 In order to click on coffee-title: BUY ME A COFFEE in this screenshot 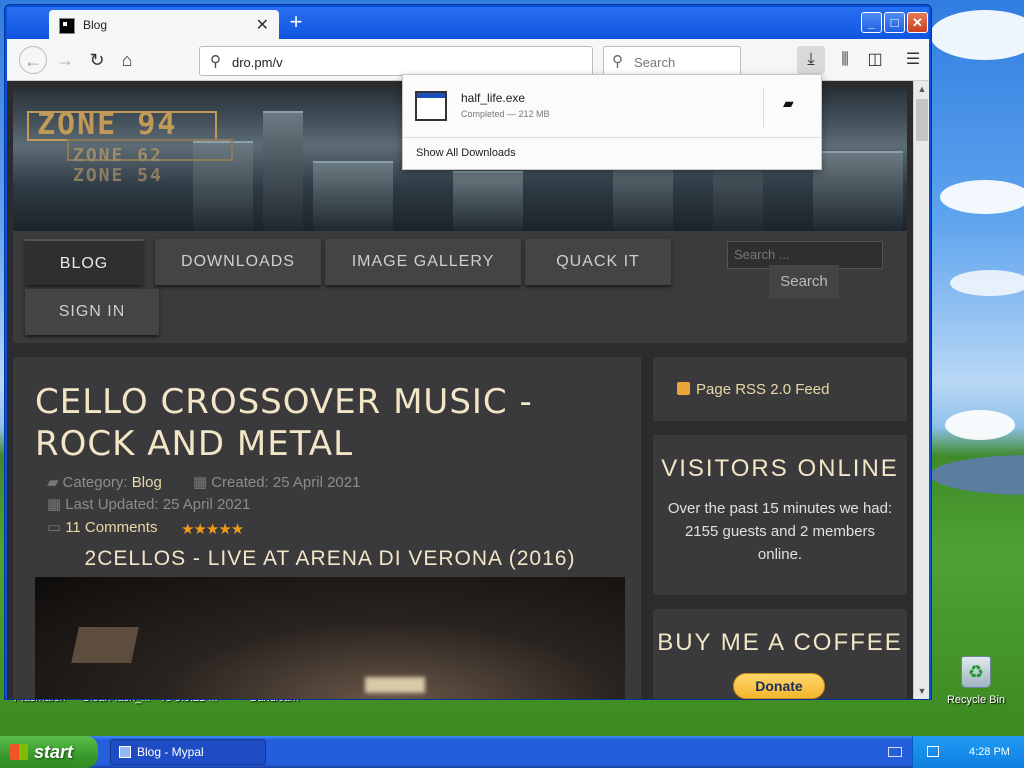, I will do `click(780, 642)`.